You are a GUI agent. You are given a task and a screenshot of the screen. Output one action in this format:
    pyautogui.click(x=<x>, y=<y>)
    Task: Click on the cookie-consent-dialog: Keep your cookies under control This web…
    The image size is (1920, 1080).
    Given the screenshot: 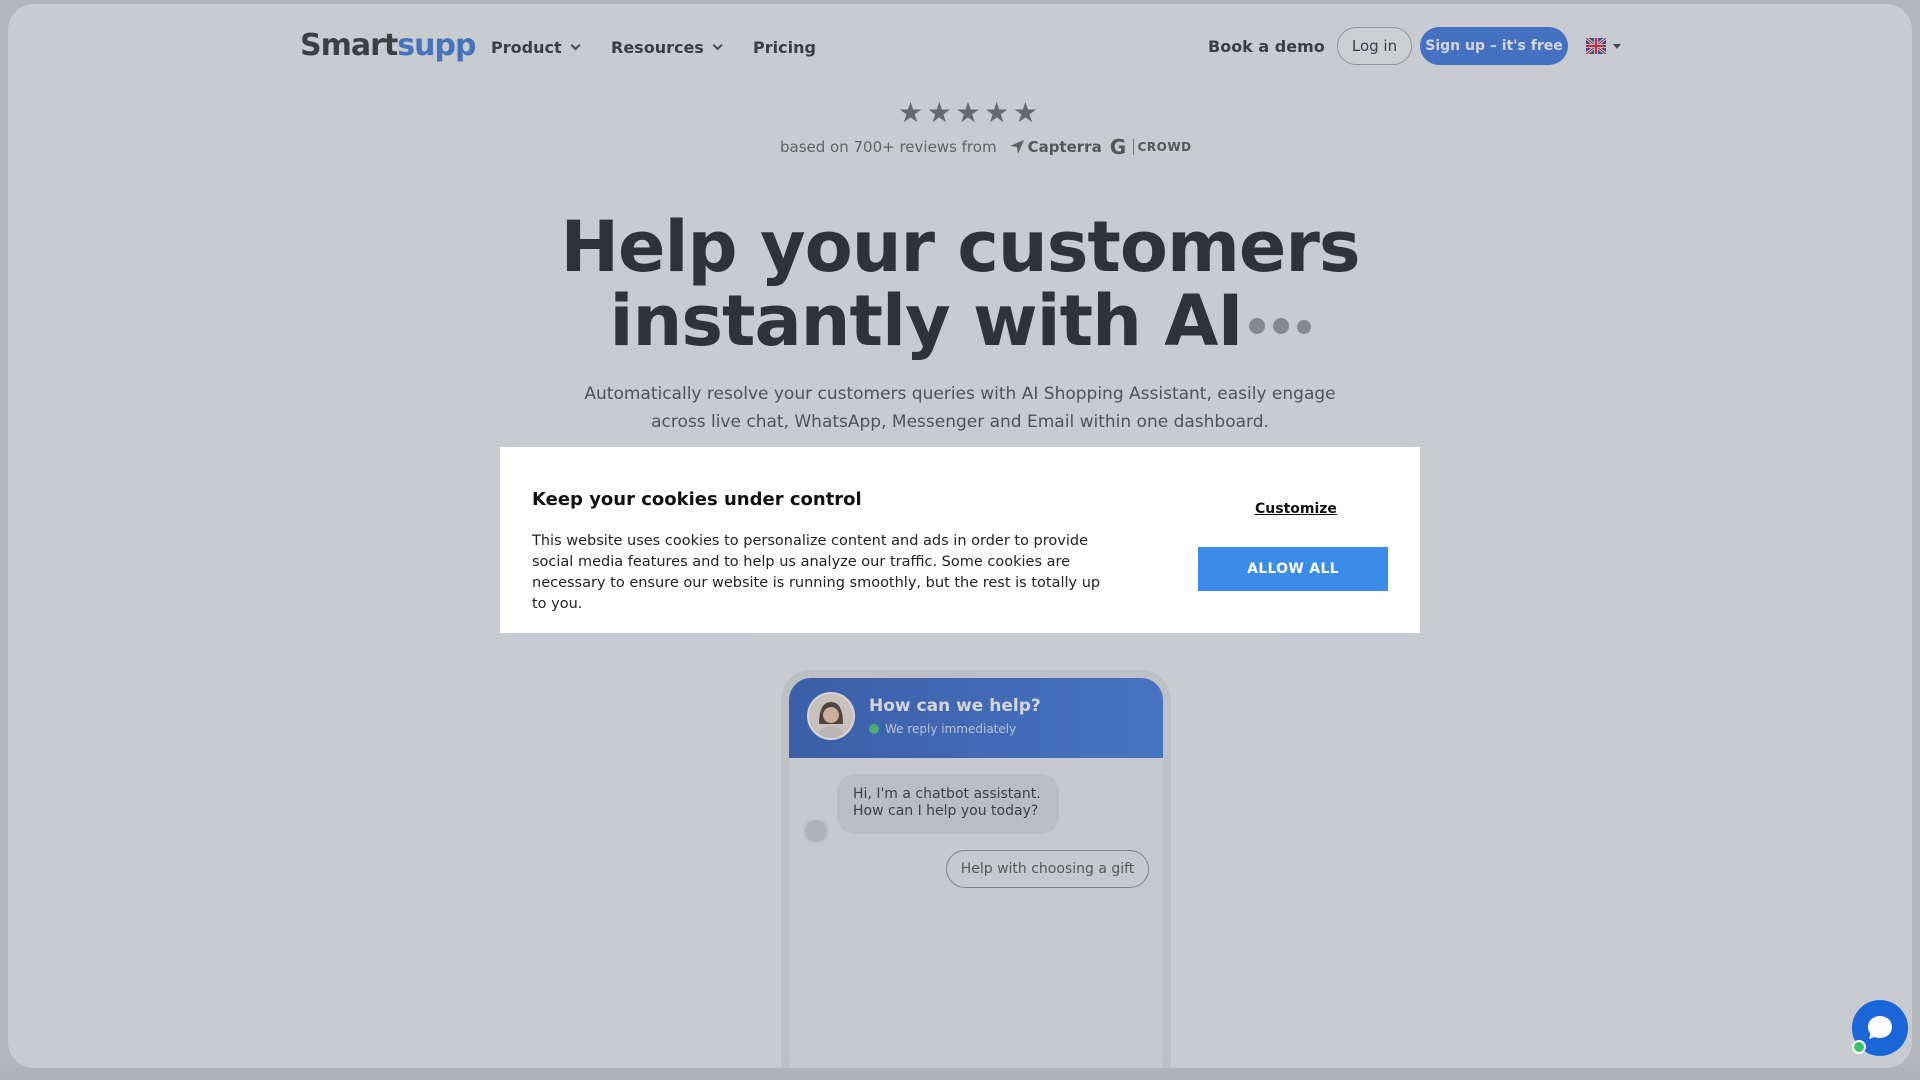 What is the action you would take?
    pyautogui.click(x=960, y=540)
    